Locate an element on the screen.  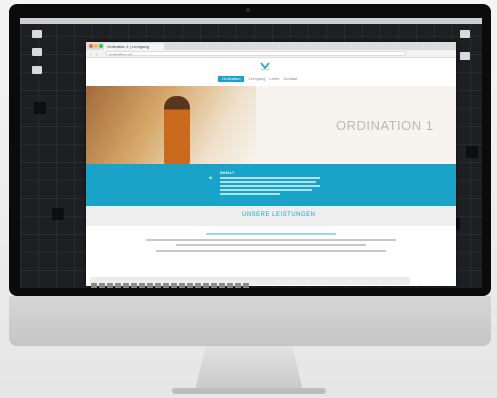
dock is located at coordinates (250, 282).